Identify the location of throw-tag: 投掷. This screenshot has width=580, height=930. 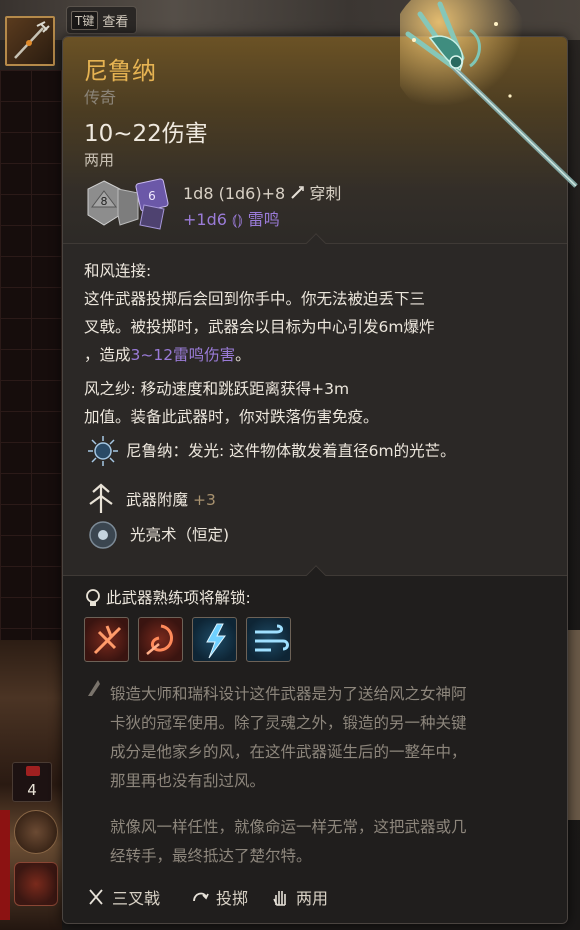
(219, 897).